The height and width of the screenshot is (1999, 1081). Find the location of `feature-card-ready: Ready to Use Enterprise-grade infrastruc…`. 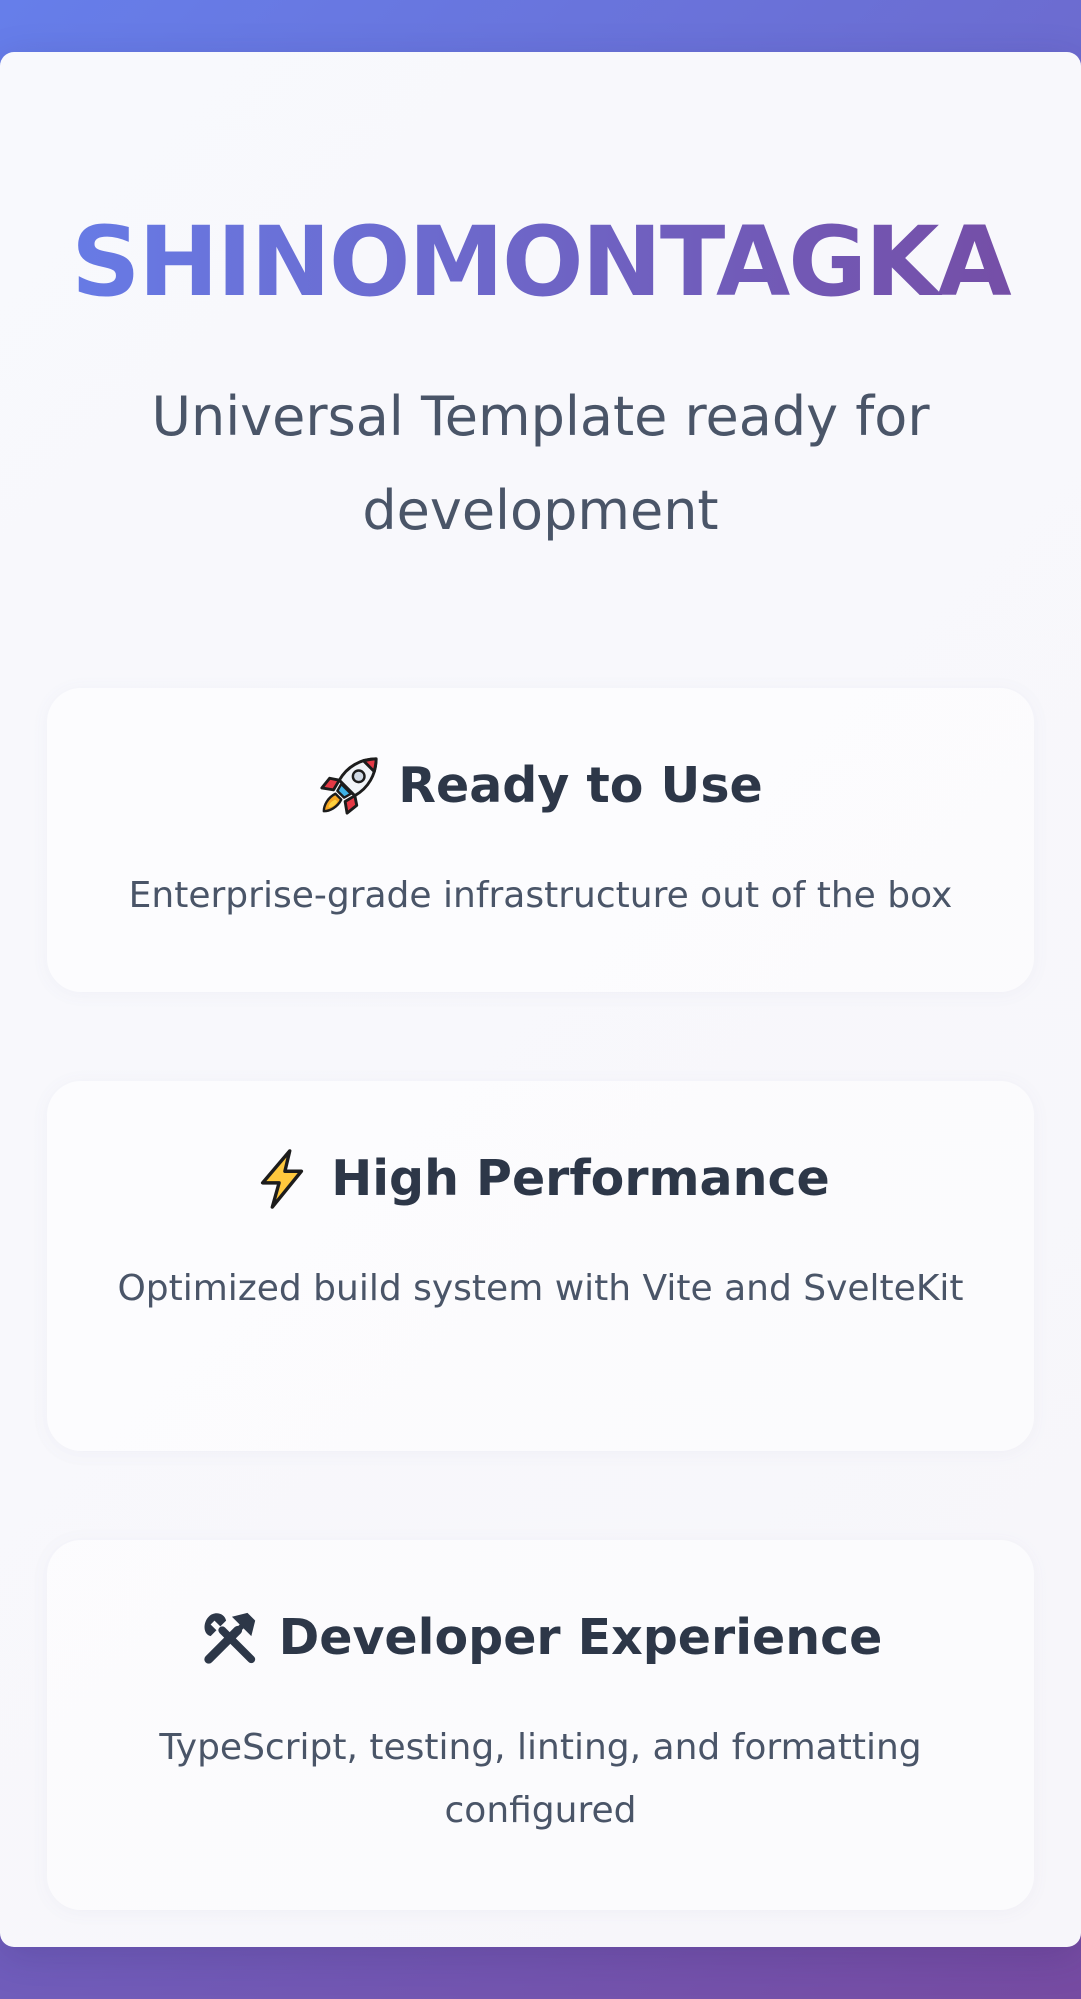

feature-card-ready: Ready to Use Enterprise-grade infrastruc… is located at coordinates (540, 840).